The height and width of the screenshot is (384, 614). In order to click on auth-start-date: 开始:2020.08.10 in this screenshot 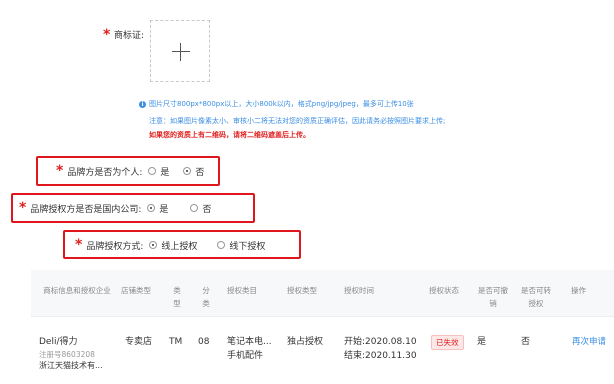, I will do `click(380, 342)`.